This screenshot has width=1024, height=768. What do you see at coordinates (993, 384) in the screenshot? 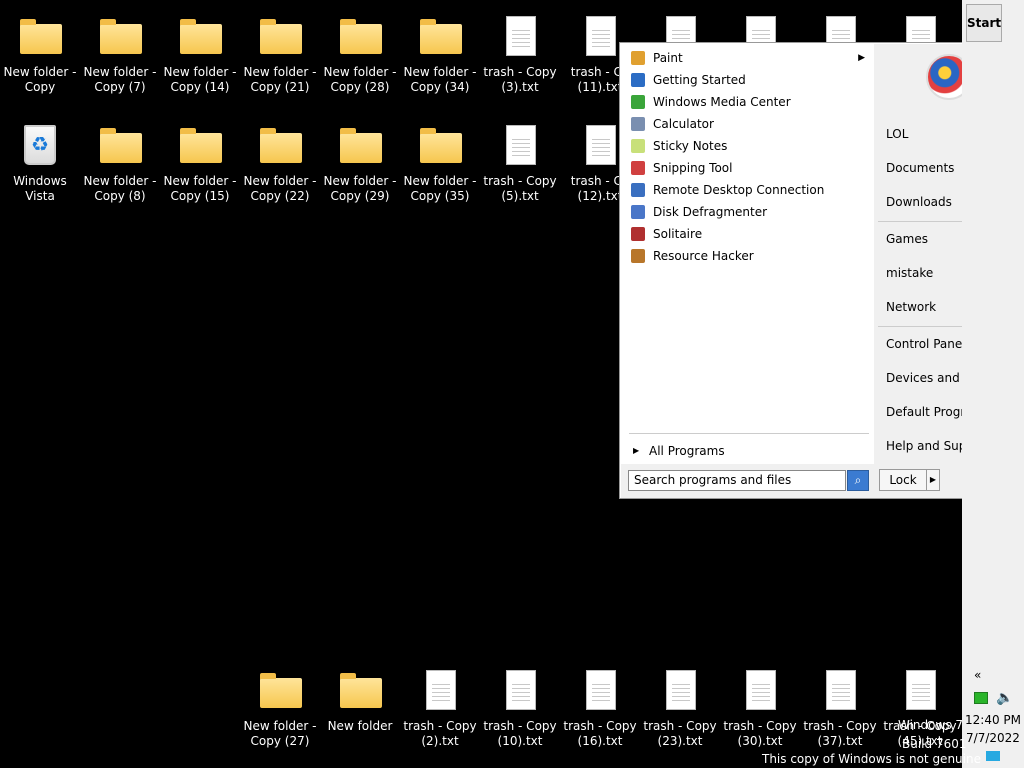
I see `taskbar: Start « 🔈 12:40 PM 7/7/2022` at bounding box center [993, 384].